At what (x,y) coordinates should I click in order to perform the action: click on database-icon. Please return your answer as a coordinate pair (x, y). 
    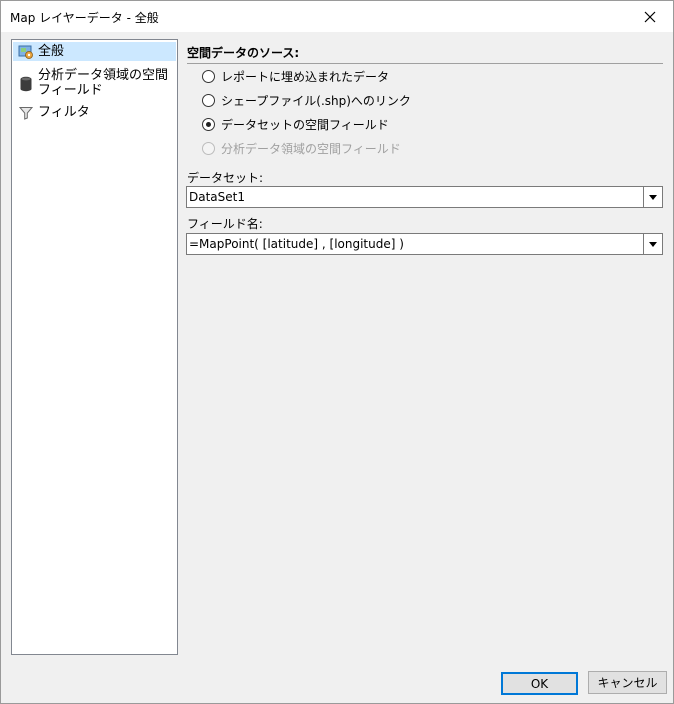
    Looking at the image, I should click on (26, 84).